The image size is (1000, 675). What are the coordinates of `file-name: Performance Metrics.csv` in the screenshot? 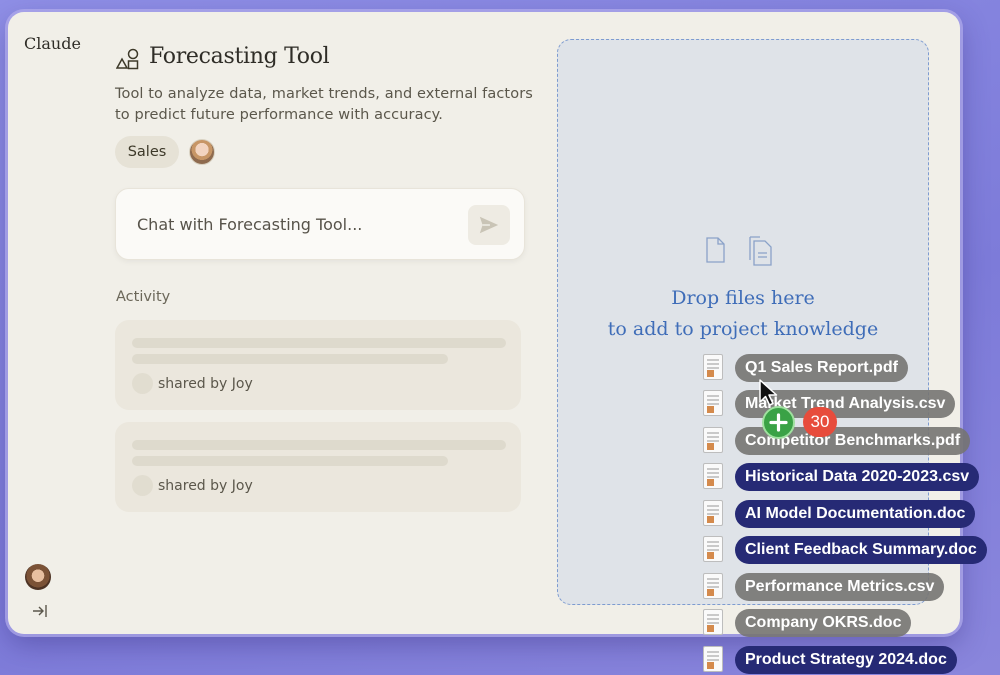 It's located at (840, 587).